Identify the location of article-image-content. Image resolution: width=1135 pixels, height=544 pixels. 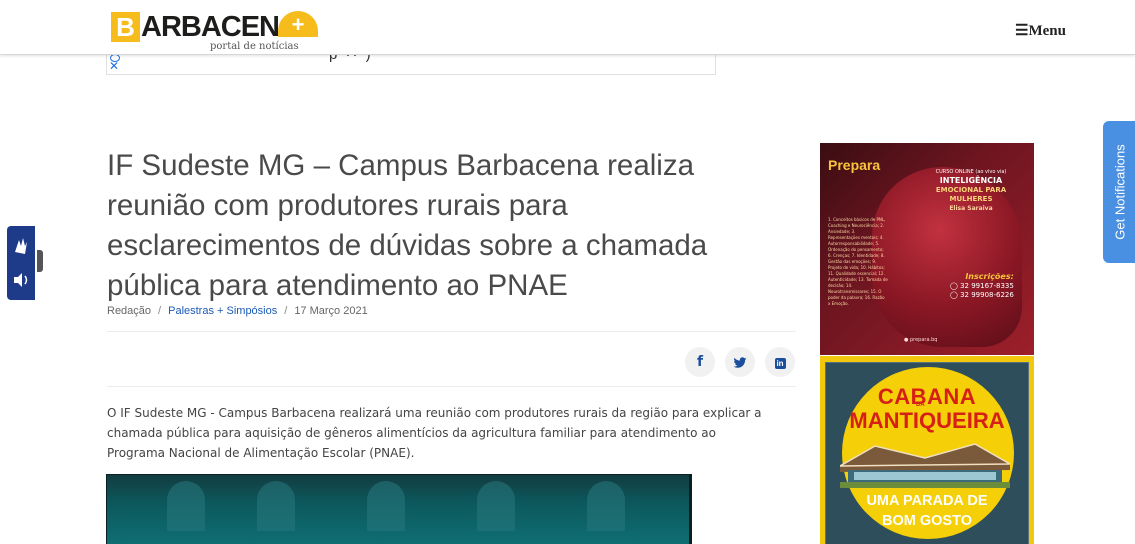
(398, 509).